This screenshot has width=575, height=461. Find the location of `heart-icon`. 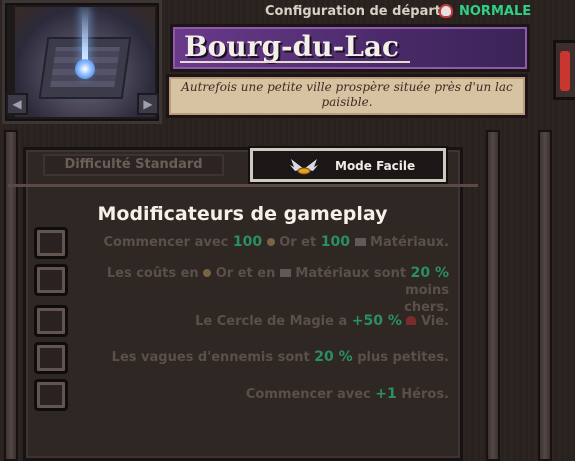

heart-icon is located at coordinates (411, 320).